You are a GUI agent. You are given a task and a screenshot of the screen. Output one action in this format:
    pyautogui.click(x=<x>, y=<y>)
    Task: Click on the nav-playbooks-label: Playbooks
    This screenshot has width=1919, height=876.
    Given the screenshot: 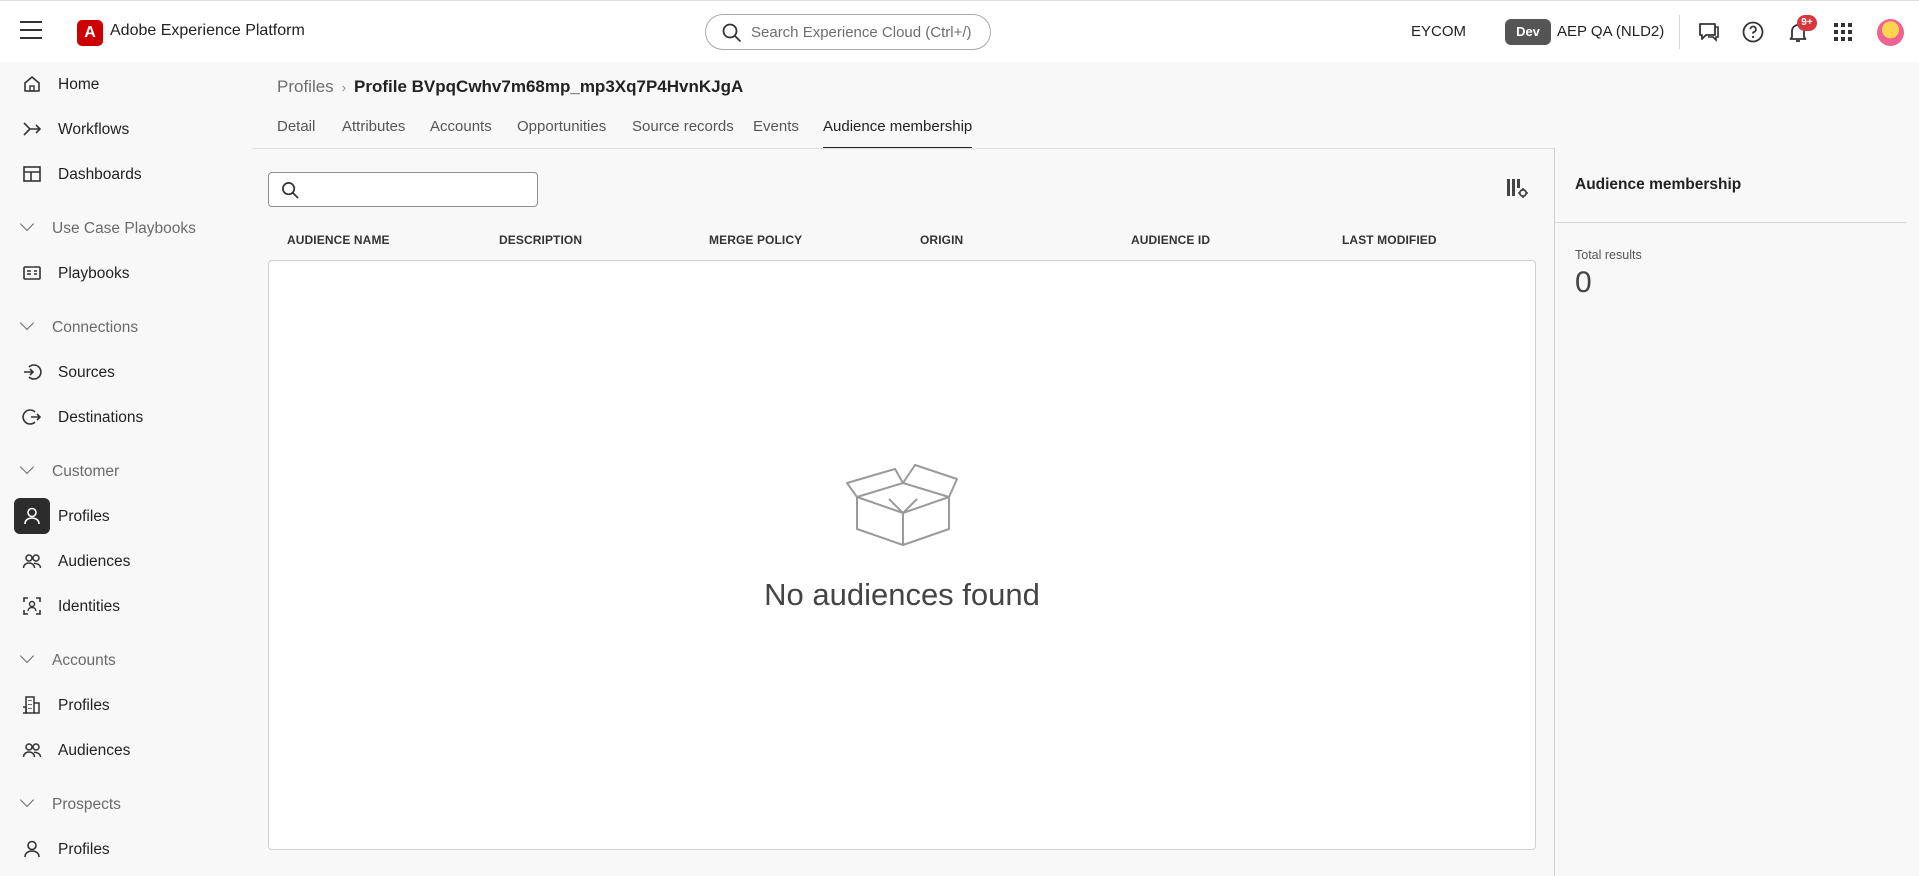 What is the action you would take?
    pyautogui.click(x=94, y=274)
    